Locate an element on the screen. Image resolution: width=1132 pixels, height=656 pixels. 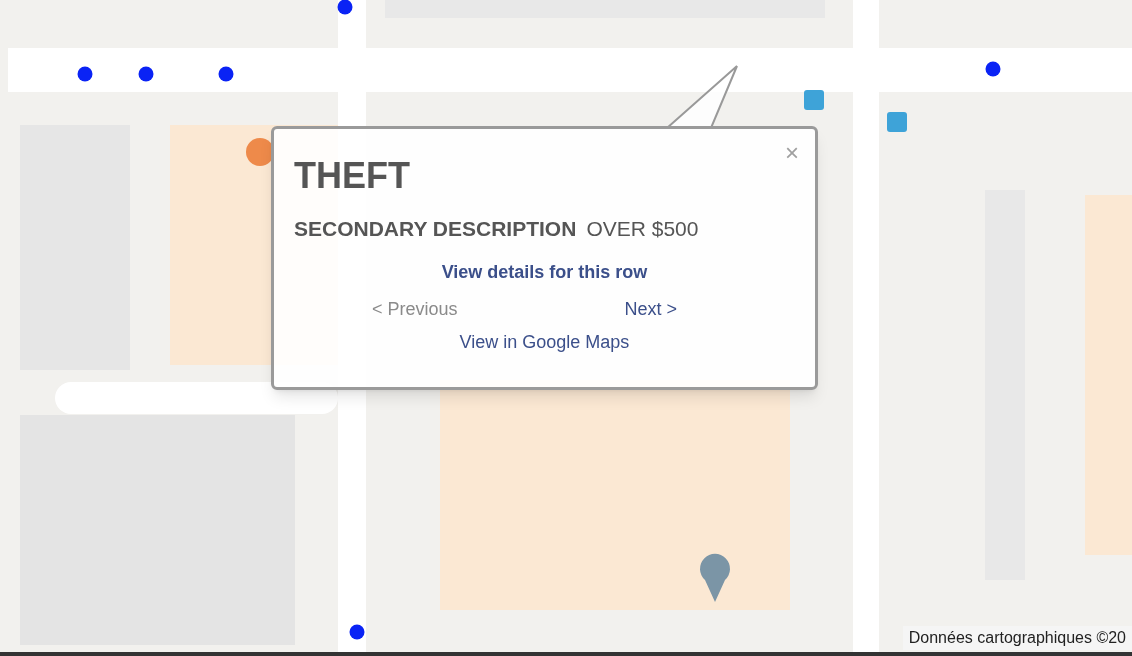
field-label: SECONDARY DESCRIPTION is located at coordinates (435, 229).